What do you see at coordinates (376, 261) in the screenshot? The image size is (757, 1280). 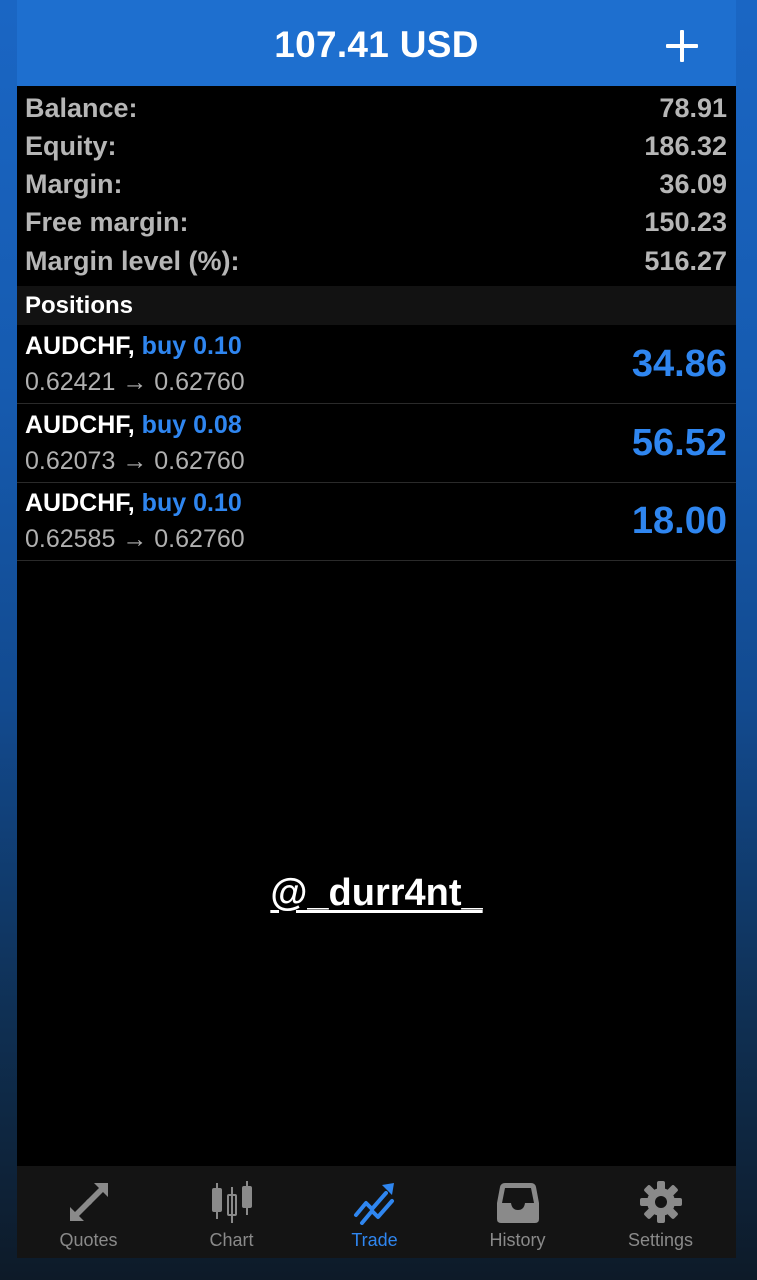 I see `margin-level-row: Margin level (%): 516.27` at bounding box center [376, 261].